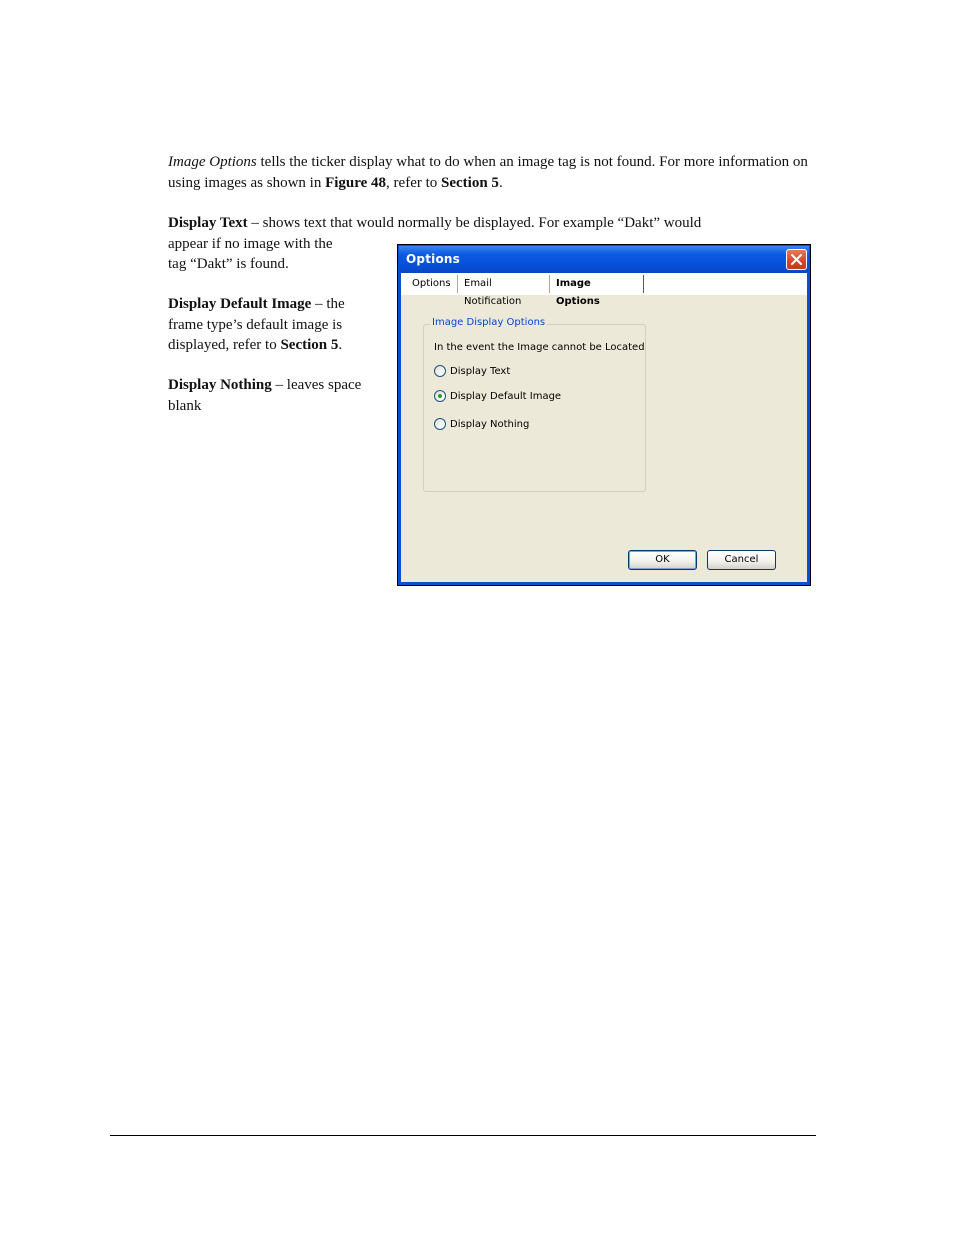  What do you see at coordinates (604, 259) in the screenshot?
I see `dialog-titlebar: Options` at bounding box center [604, 259].